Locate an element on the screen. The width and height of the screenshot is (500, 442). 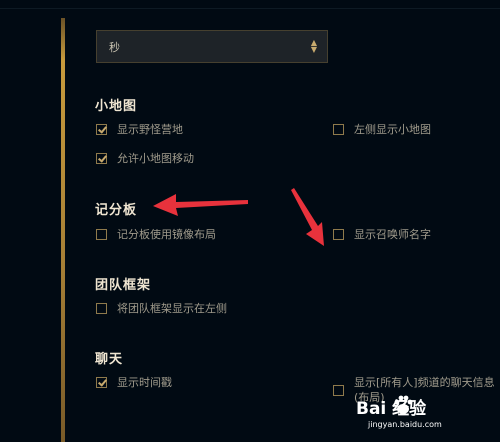
baidu-paw-icon is located at coordinates (403, 404).